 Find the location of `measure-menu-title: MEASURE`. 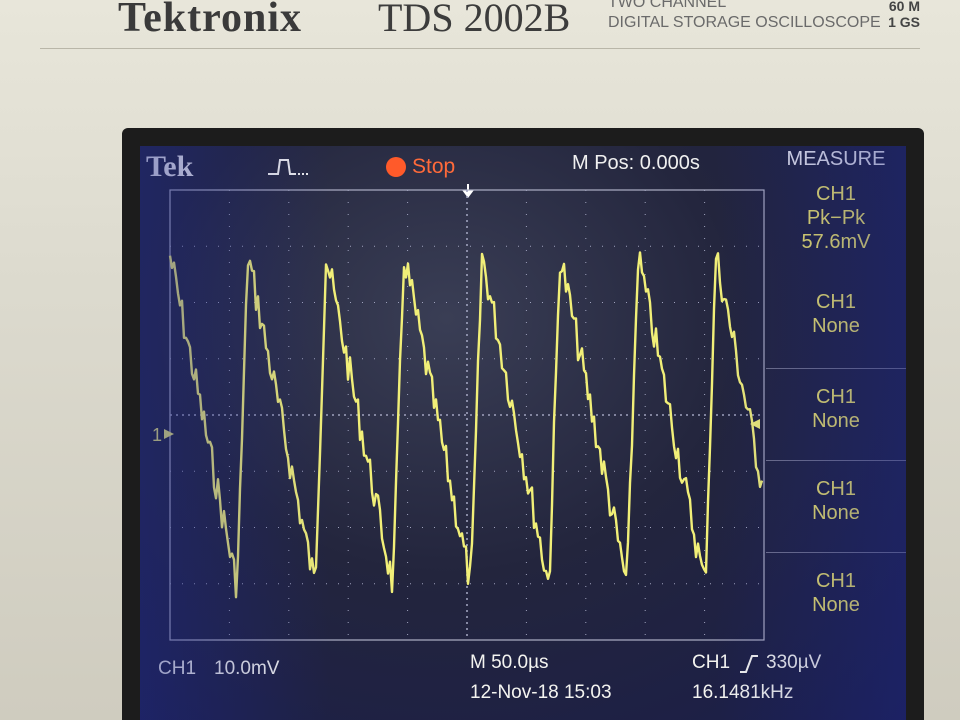

measure-menu-title: MEASURE is located at coordinates (836, 159).